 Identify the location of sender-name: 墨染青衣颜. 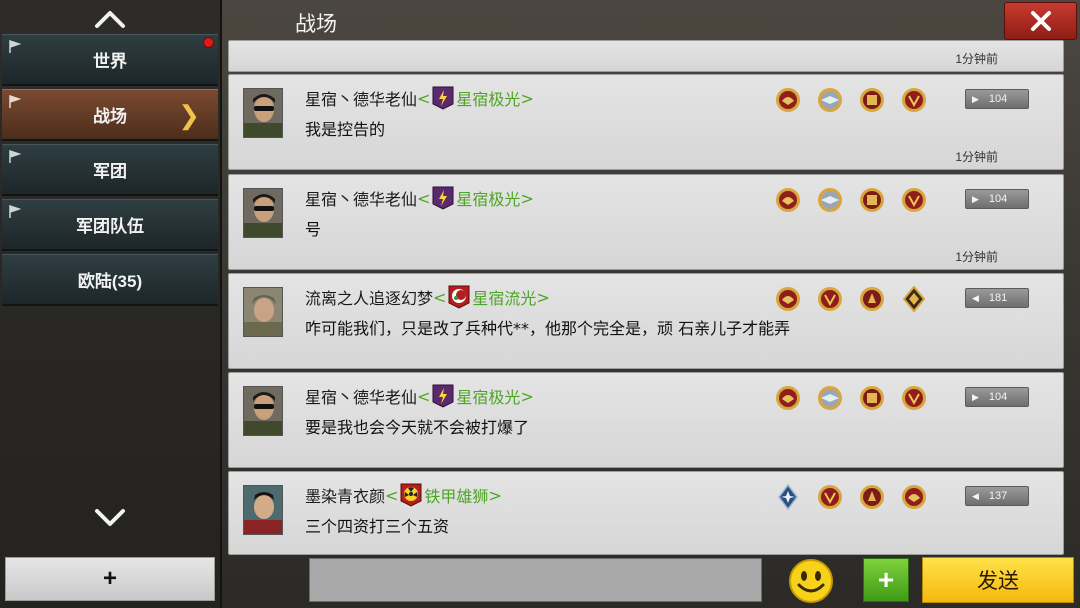
(345, 495).